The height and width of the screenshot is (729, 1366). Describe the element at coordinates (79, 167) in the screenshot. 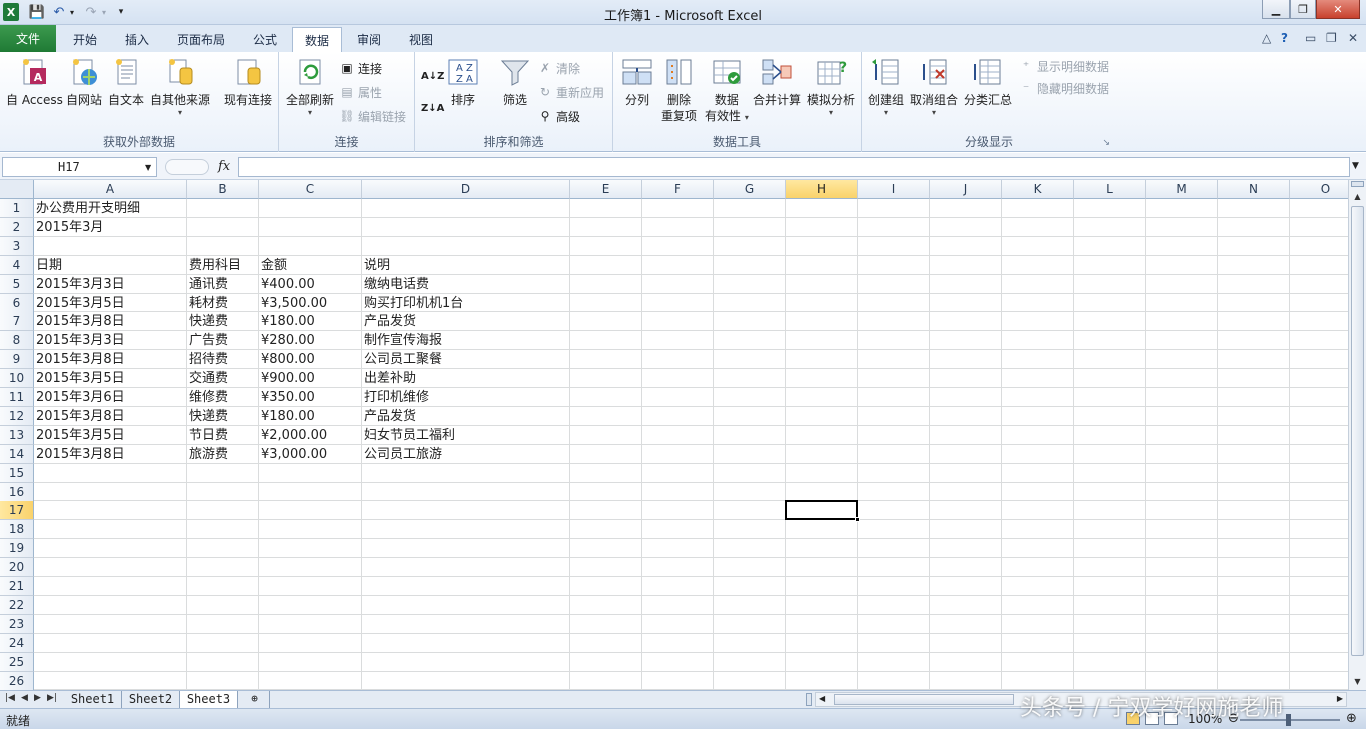

I see `name-box: H17` at that location.